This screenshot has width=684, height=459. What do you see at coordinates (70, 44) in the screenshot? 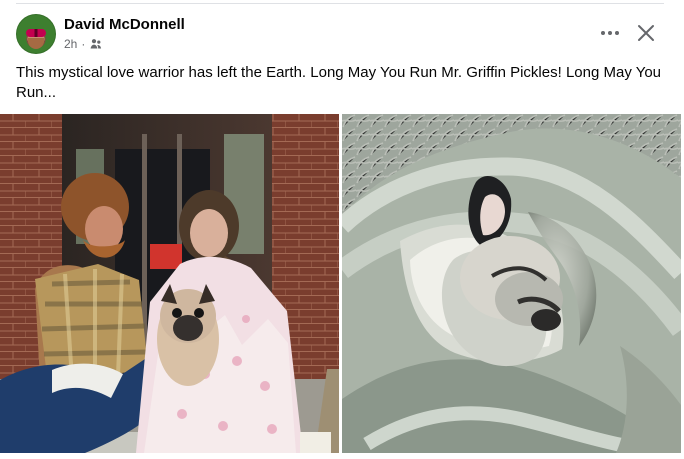
I see `post-timestamp: 2h` at bounding box center [70, 44].